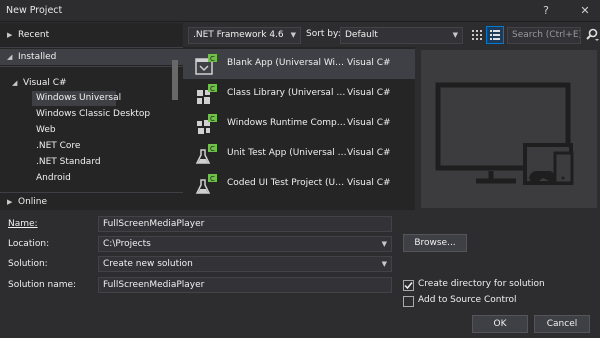  Describe the element at coordinates (79, 98) in the screenshot. I see `tree-label: Windows Universal` at that location.